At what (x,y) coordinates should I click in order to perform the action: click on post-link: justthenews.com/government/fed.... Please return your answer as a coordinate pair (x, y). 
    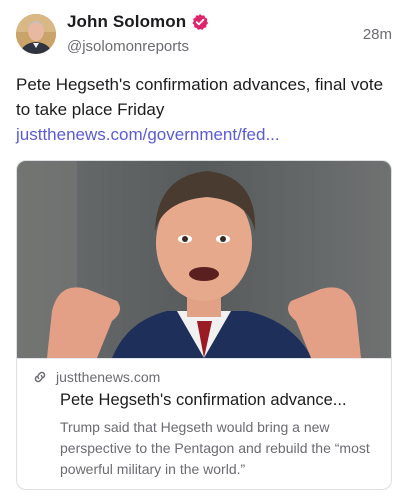
    Looking at the image, I should click on (148, 134).